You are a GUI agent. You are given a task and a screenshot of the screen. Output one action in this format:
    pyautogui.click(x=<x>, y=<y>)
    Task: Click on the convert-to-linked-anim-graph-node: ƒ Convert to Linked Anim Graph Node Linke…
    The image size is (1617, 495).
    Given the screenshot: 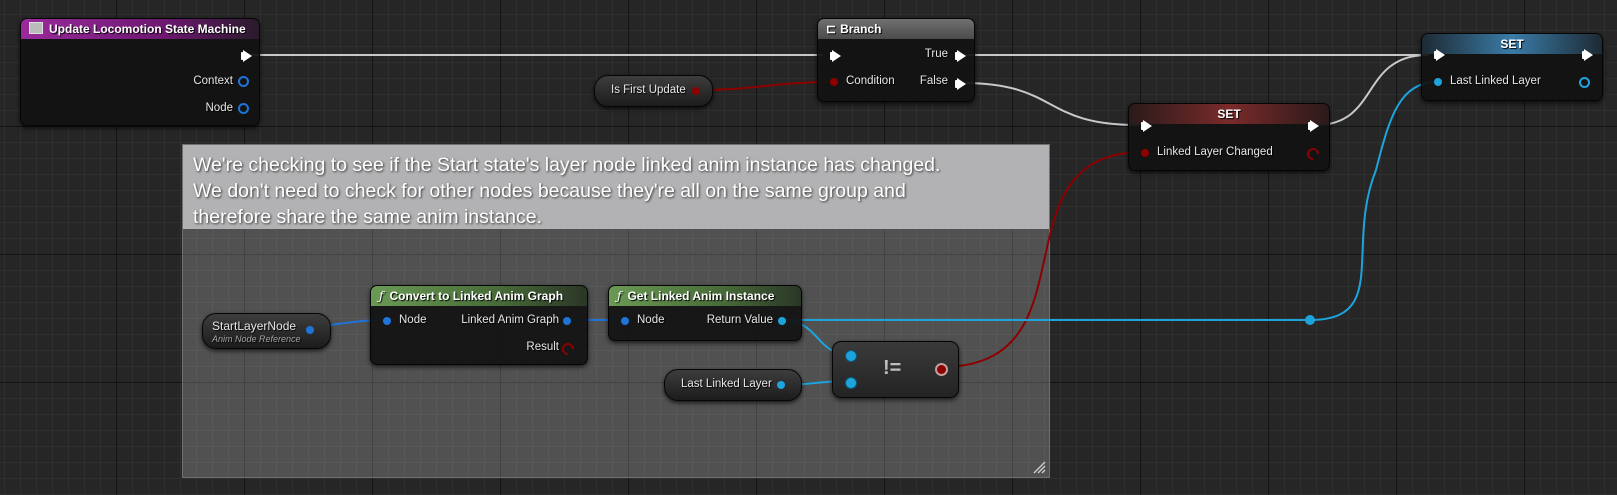 What is the action you would take?
    pyautogui.click(x=479, y=325)
    